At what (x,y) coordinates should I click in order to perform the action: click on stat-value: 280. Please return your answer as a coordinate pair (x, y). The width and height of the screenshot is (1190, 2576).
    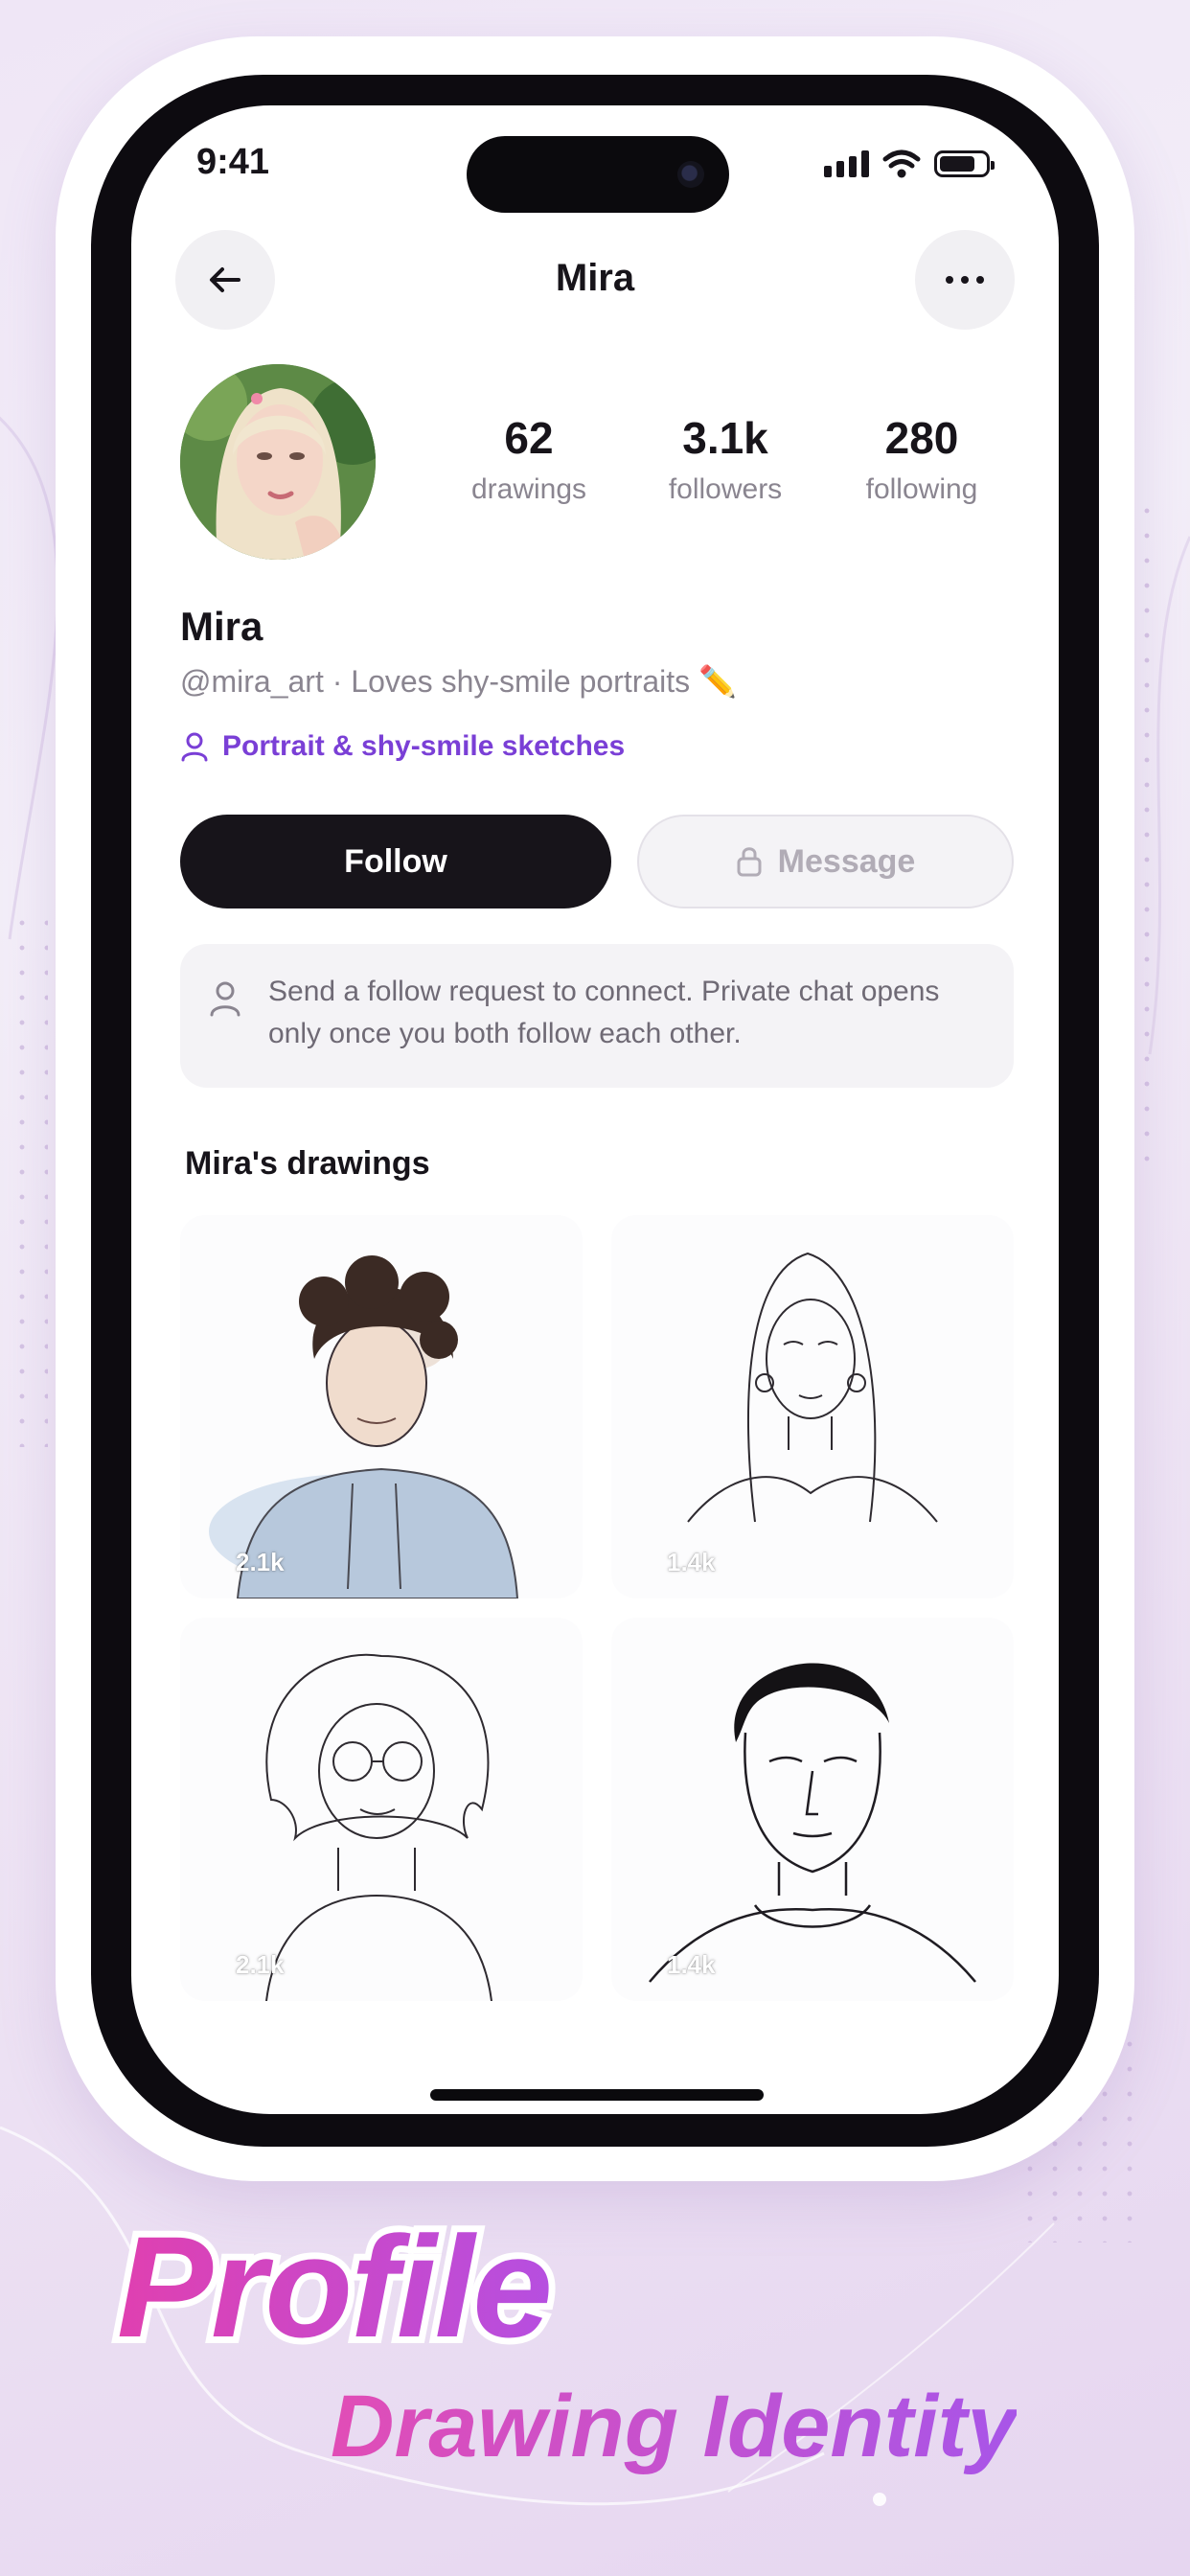
    Looking at the image, I should click on (921, 438).